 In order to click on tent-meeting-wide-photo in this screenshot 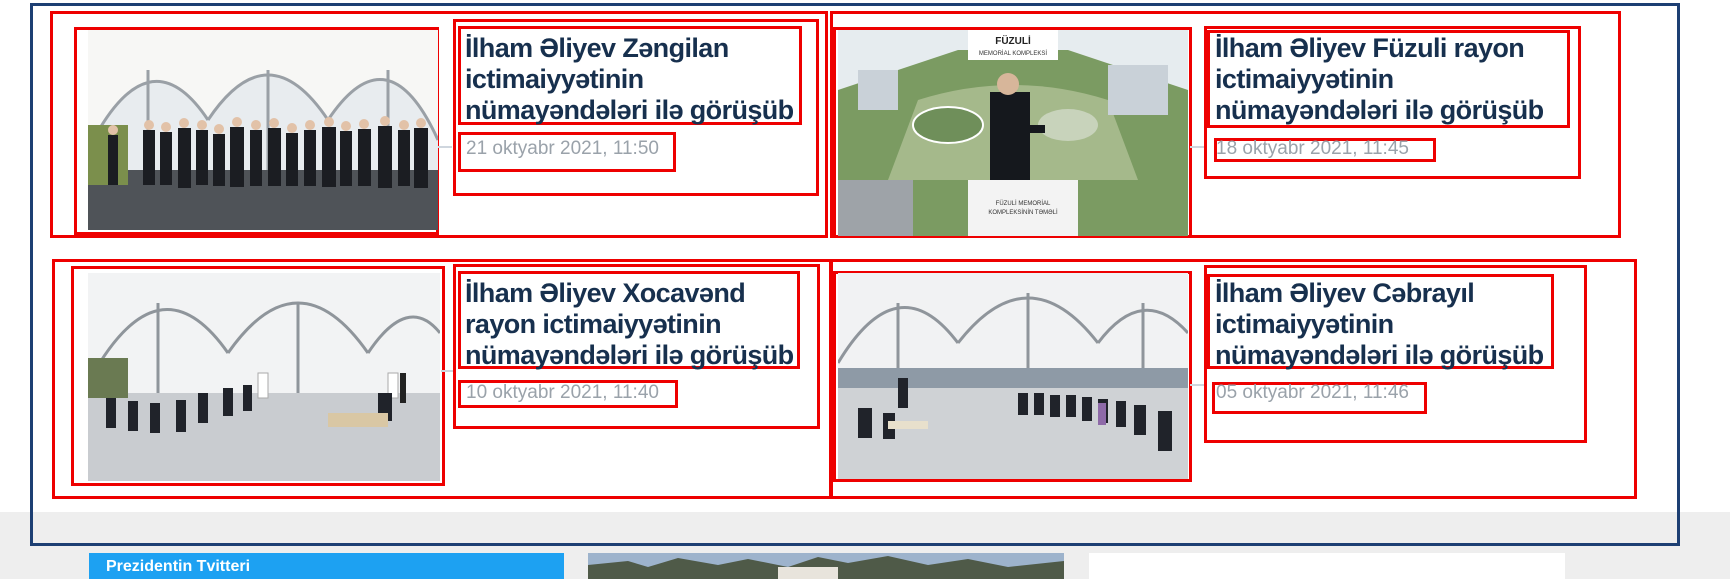, I will do `click(1013, 376)`.